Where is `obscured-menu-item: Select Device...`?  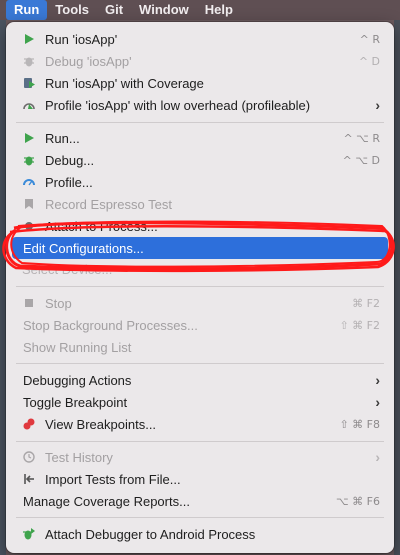 obscured-menu-item: Select Device... is located at coordinates (67, 269).